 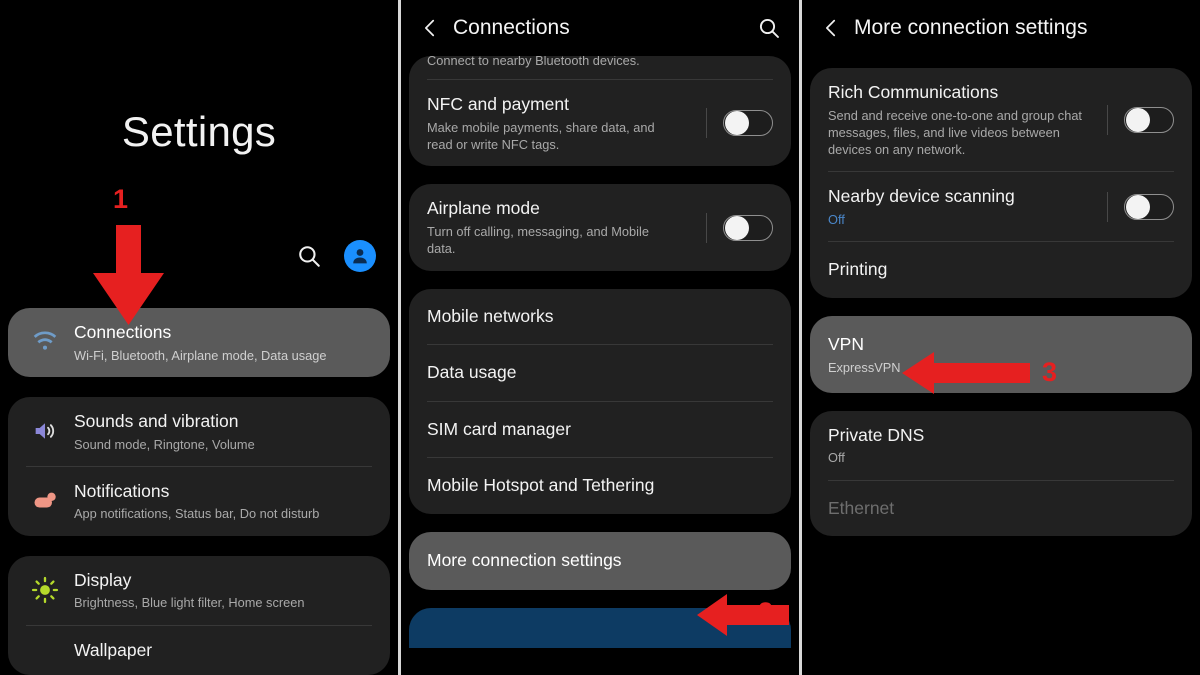 I want to click on list-item-private-dns: Private DNS Off, so click(x=1001, y=445).